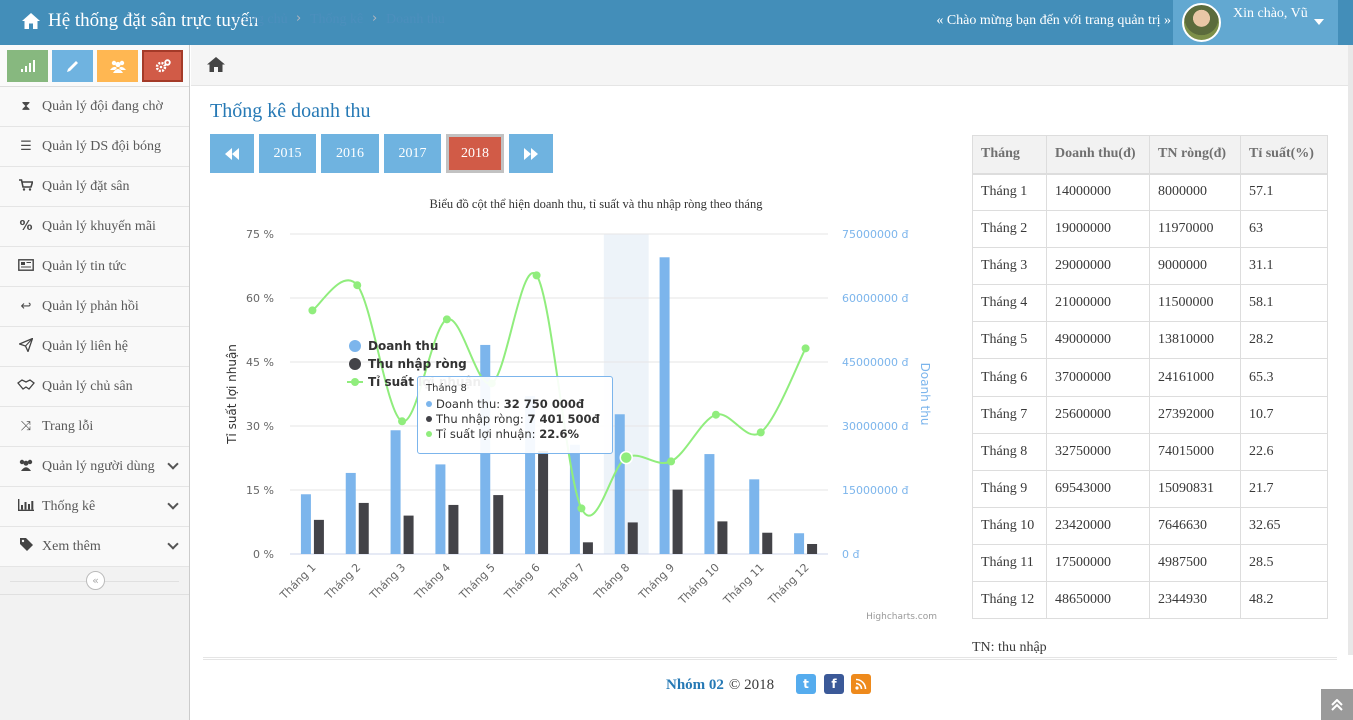 Image resolution: width=1353 pixels, height=720 pixels. What do you see at coordinates (875, 298) in the screenshot?
I see `y-right-tick-label: 60000000 đ` at bounding box center [875, 298].